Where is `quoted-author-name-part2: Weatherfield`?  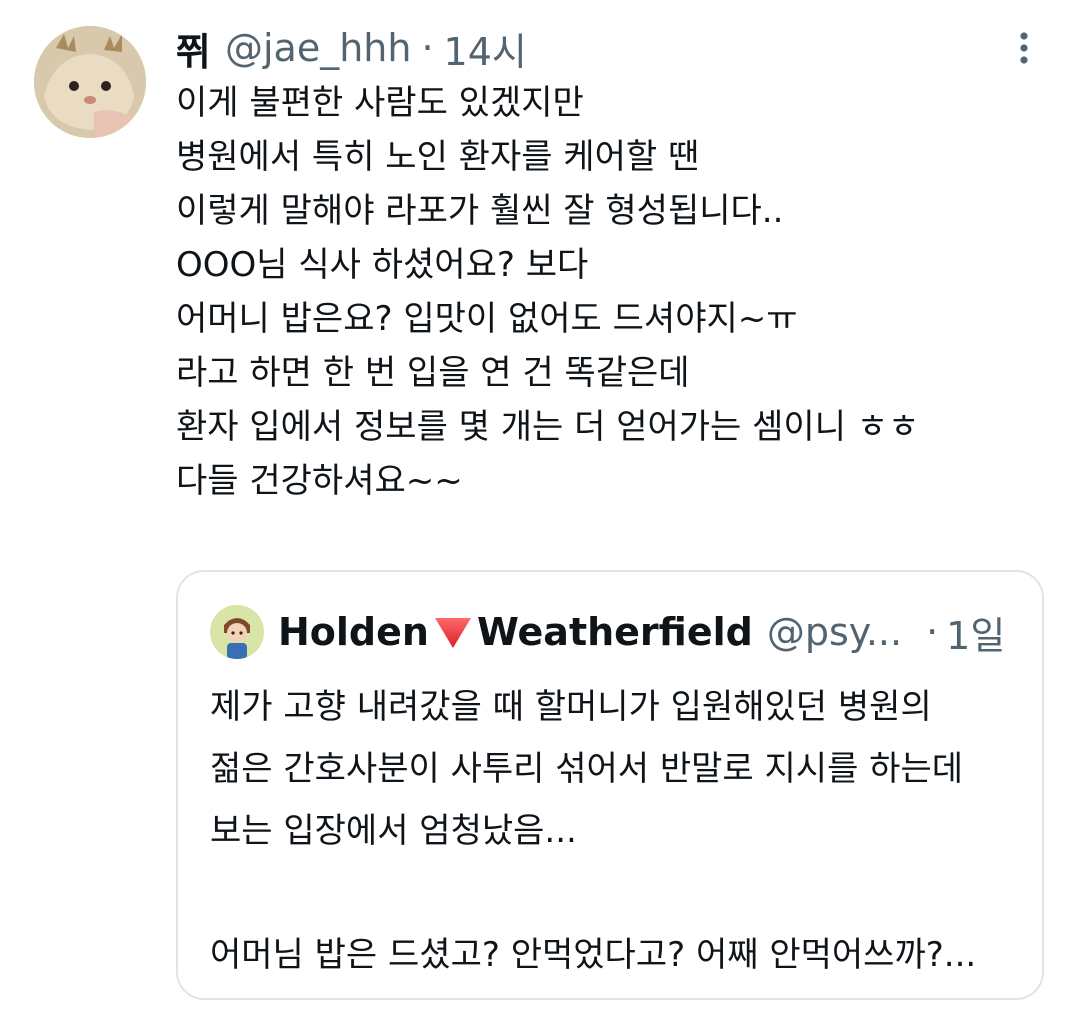 quoted-author-name-part2: Weatherfield is located at coordinates (614, 632).